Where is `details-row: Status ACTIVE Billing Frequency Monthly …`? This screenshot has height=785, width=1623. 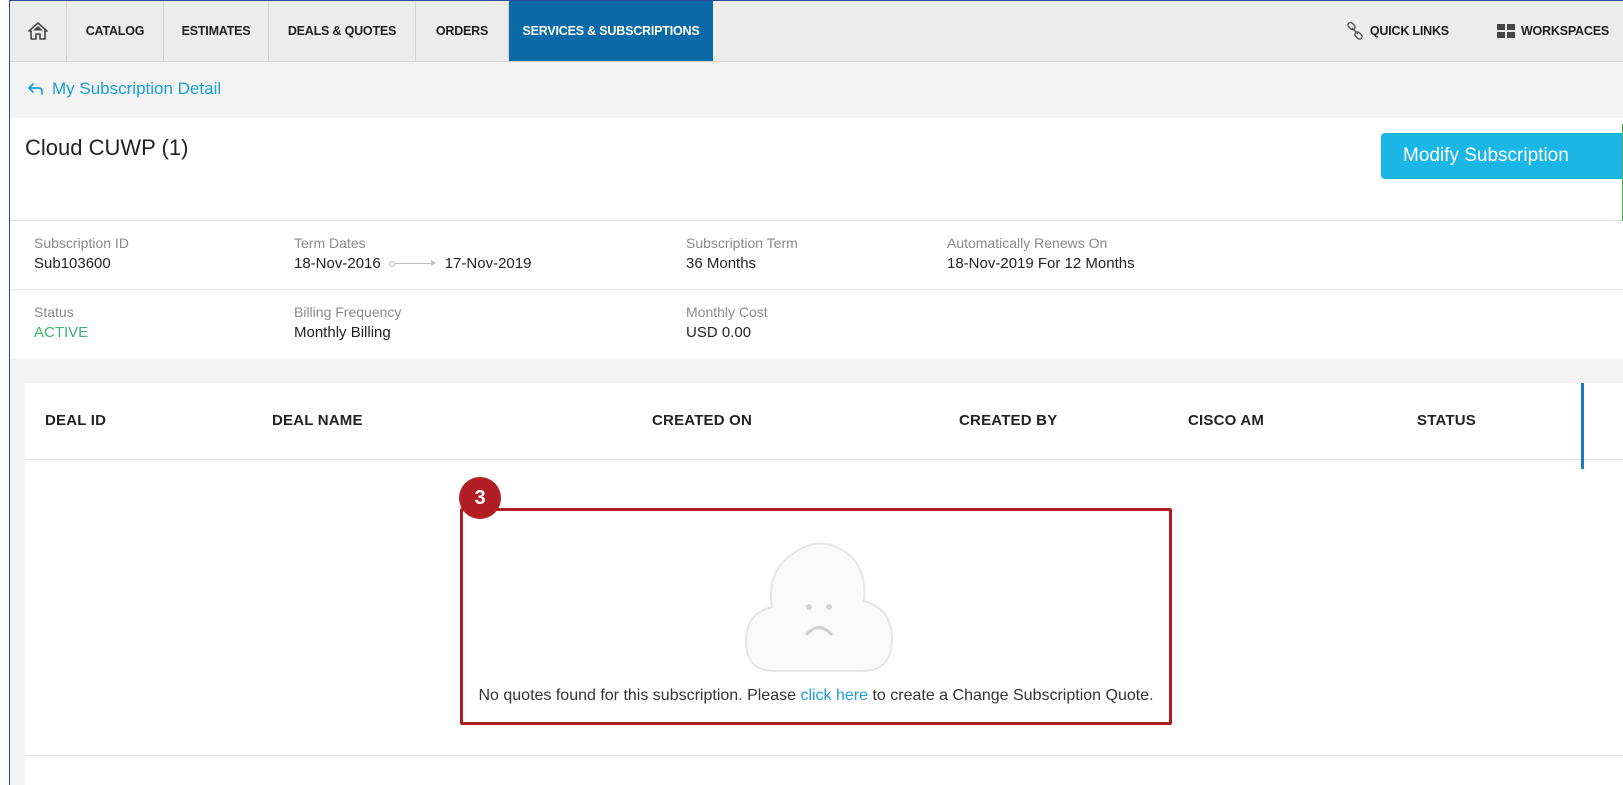 details-row: Status ACTIVE Billing Frequency Monthly … is located at coordinates (816, 324).